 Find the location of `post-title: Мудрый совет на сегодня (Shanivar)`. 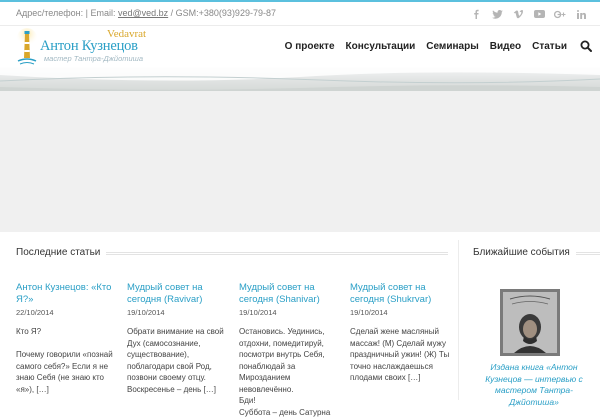

post-title: Мудрый совет на сегодня (Shanivar) is located at coordinates (290, 293).